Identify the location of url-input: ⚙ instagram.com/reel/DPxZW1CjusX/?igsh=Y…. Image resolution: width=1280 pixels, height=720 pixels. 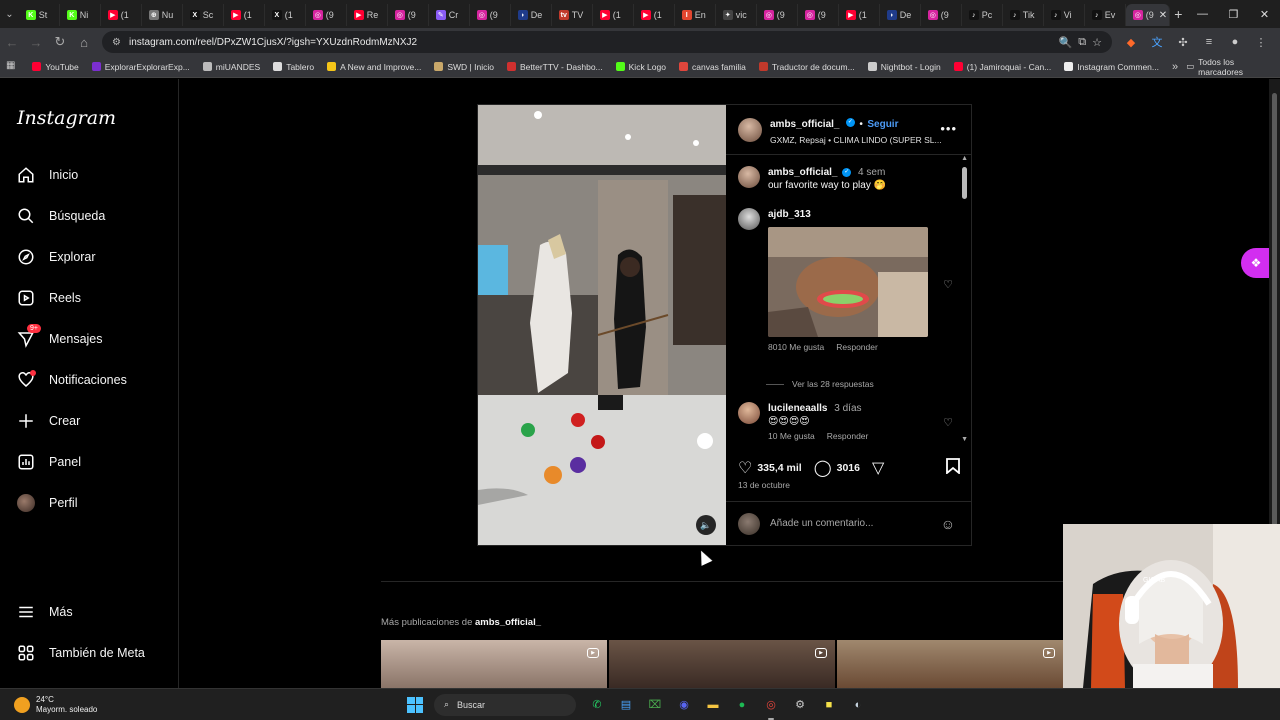
(607, 42).